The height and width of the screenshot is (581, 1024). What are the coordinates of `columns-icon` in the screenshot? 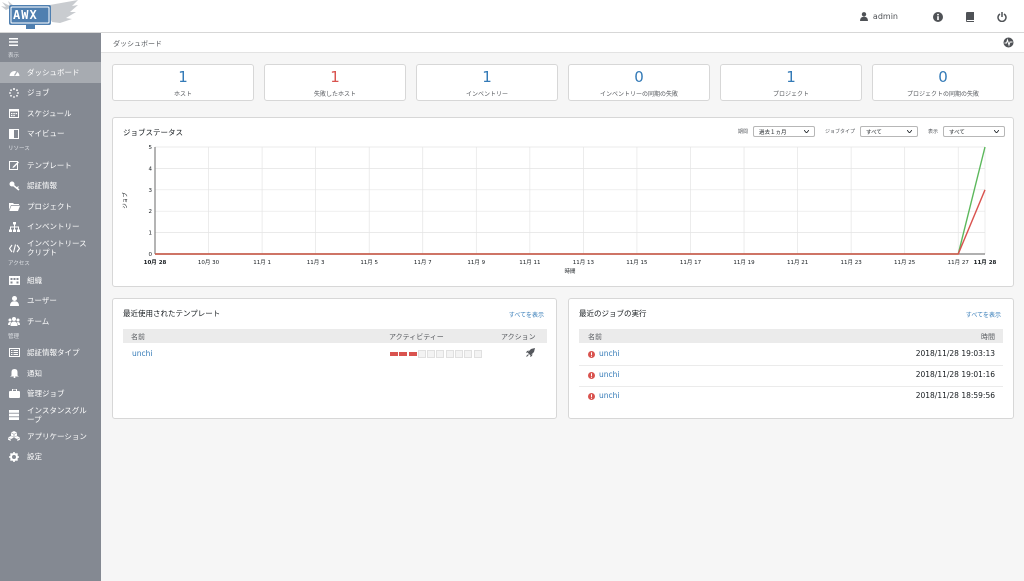 It's located at (14, 134).